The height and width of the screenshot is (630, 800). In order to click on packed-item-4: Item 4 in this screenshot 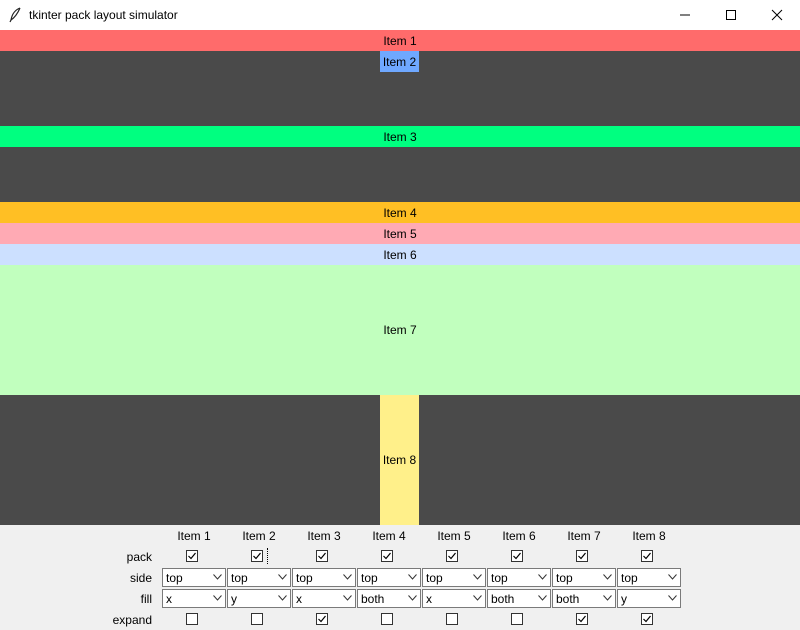, I will do `click(400, 212)`.